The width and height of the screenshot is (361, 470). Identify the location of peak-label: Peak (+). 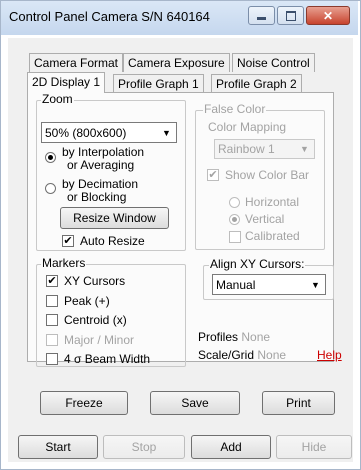
(87, 301).